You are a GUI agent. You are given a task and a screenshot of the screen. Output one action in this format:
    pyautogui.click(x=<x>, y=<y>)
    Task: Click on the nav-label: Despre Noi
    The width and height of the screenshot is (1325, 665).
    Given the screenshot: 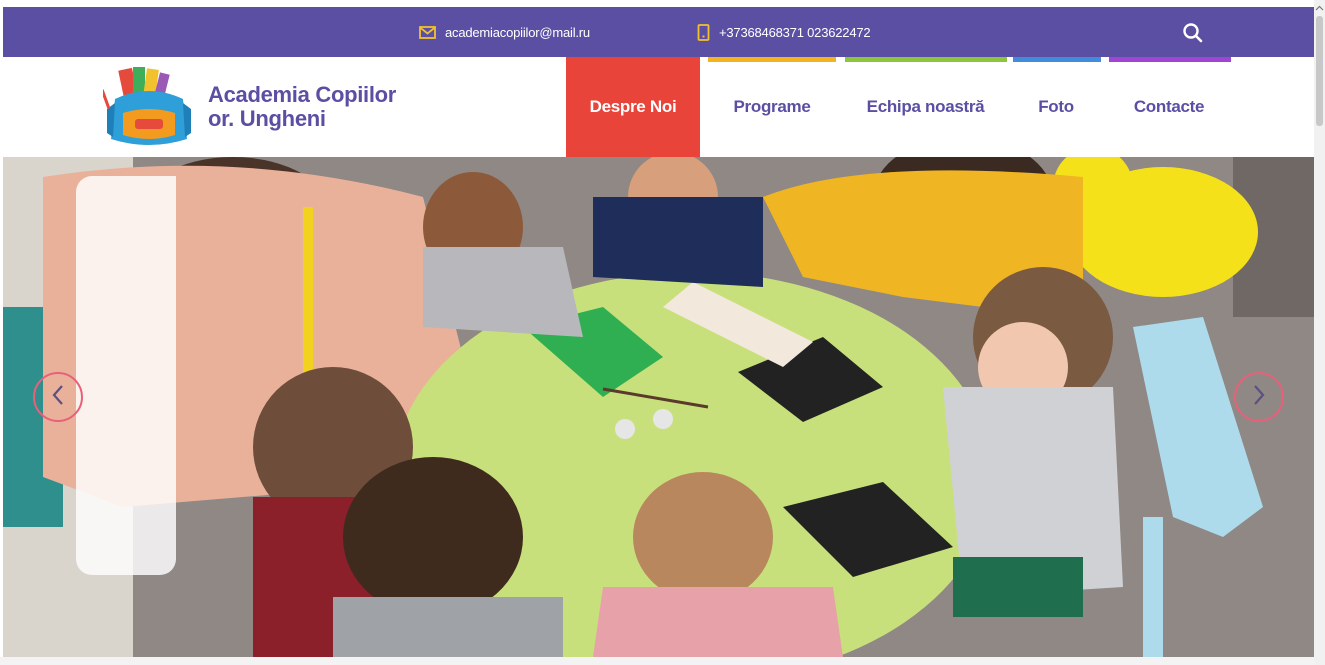 What is the action you would take?
    pyautogui.click(x=633, y=106)
    